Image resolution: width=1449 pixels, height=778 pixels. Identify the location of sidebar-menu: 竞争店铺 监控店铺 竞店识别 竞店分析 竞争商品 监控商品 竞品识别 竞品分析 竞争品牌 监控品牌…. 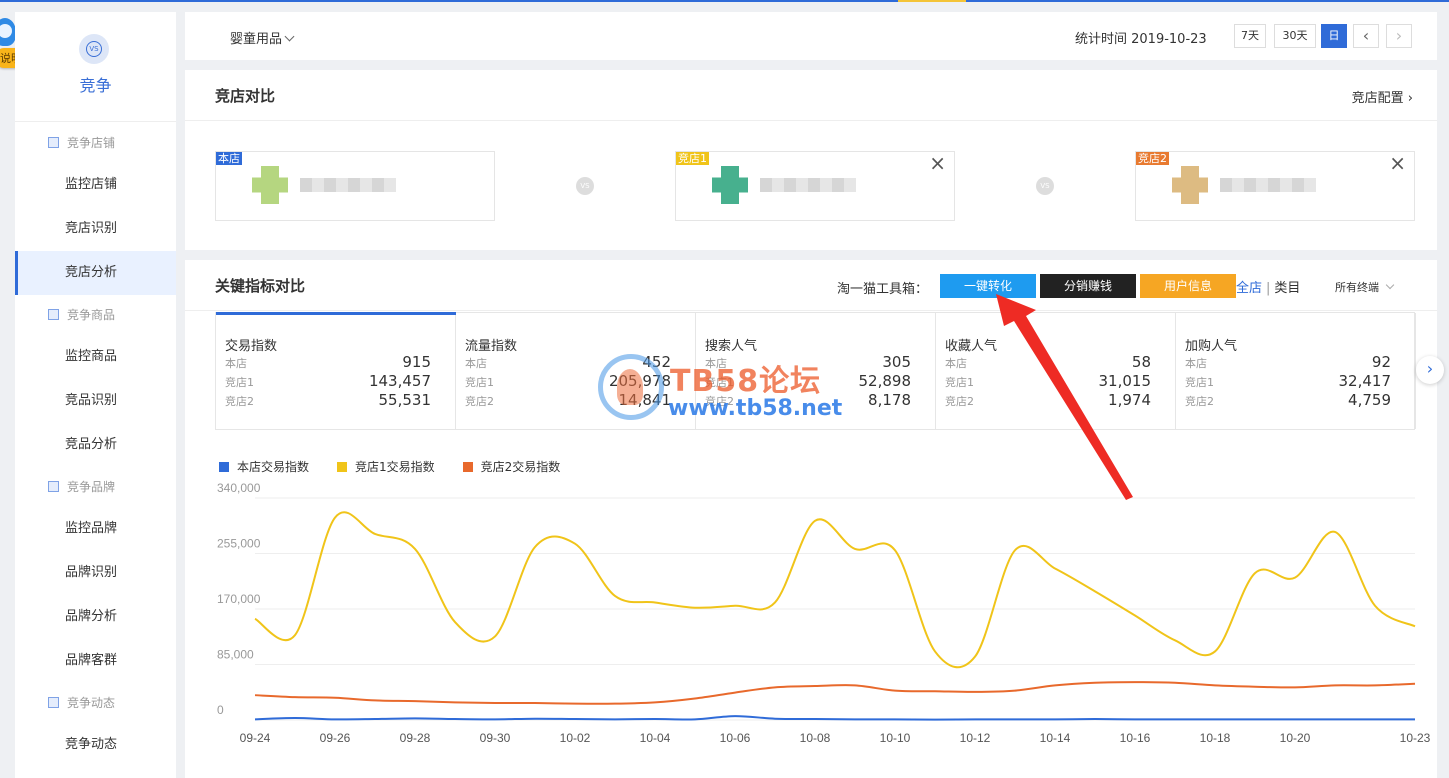
(95, 445).